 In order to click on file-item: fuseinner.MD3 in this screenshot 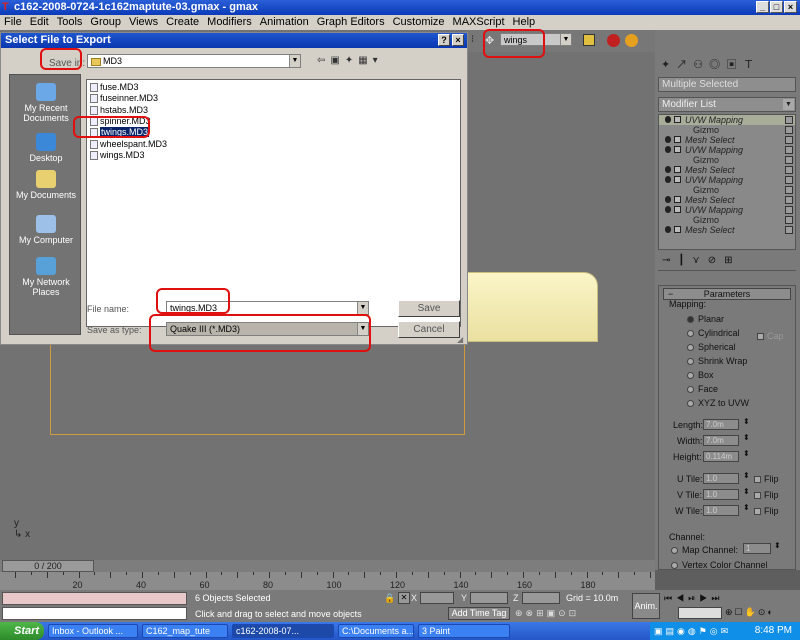, I will do `click(124, 98)`.